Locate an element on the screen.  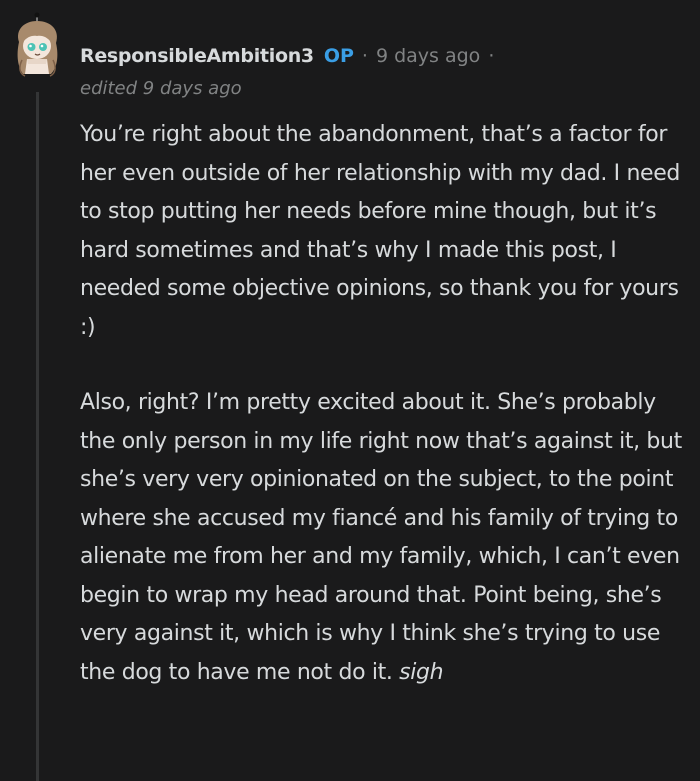
timestamp-link: 9 days ago is located at coordinates (428, 56).